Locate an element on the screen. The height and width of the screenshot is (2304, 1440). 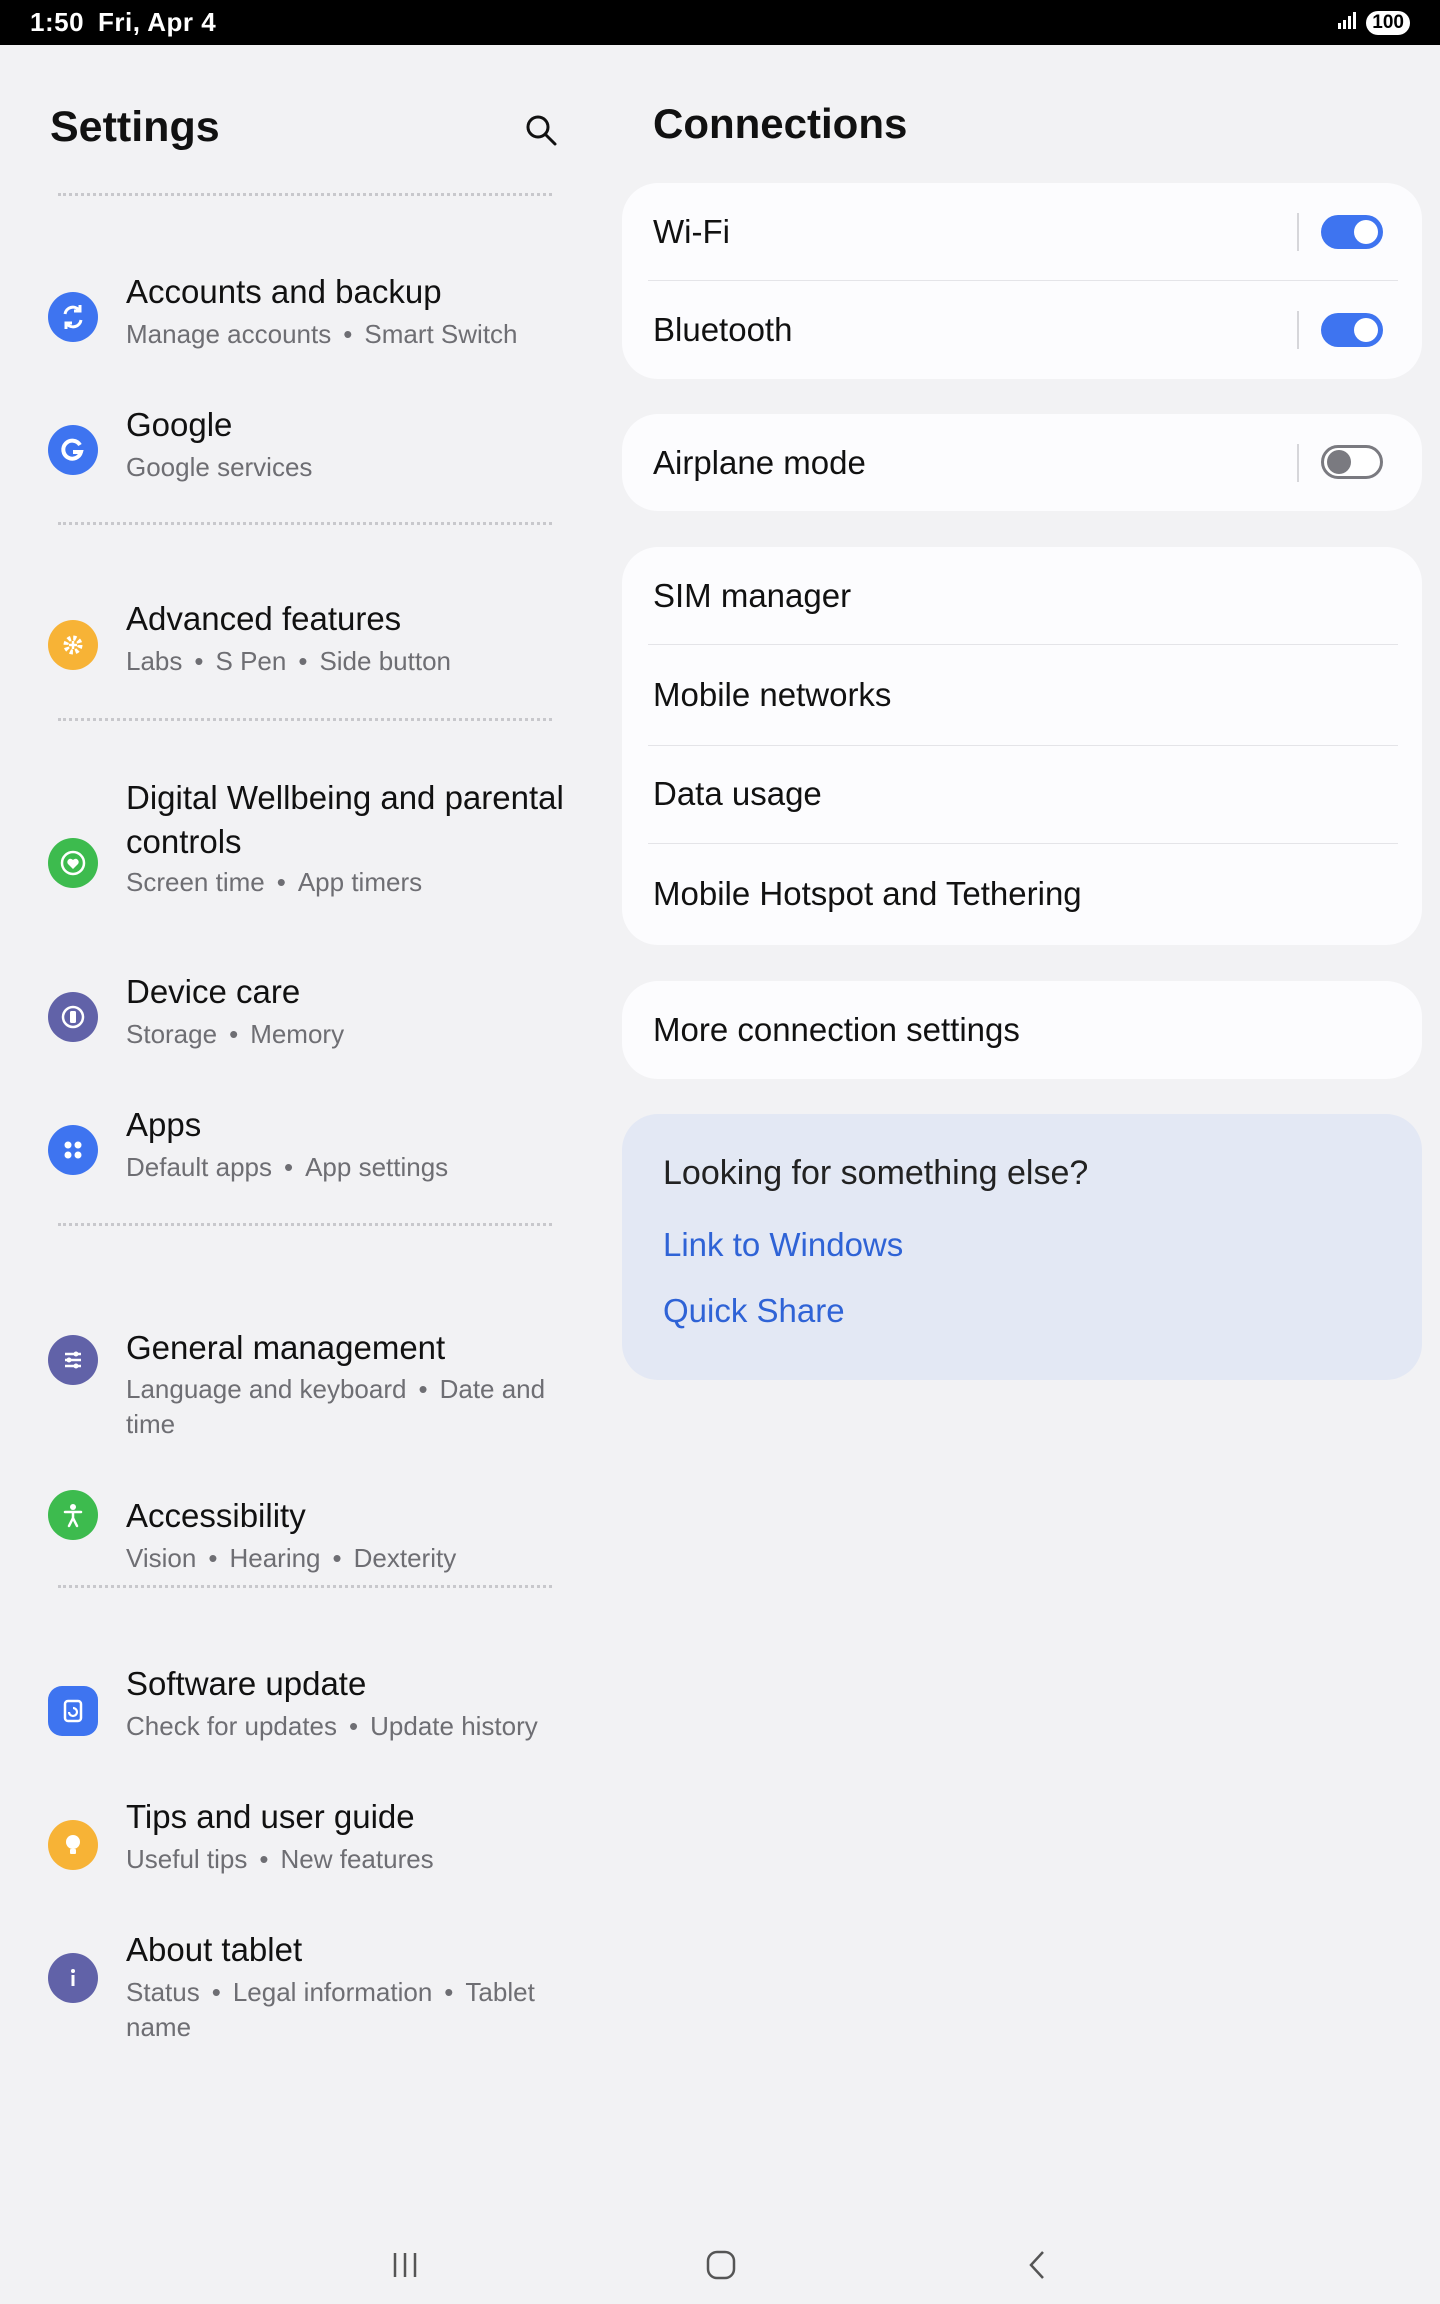
gear-plus-icon is located at coordinates (73, 645).